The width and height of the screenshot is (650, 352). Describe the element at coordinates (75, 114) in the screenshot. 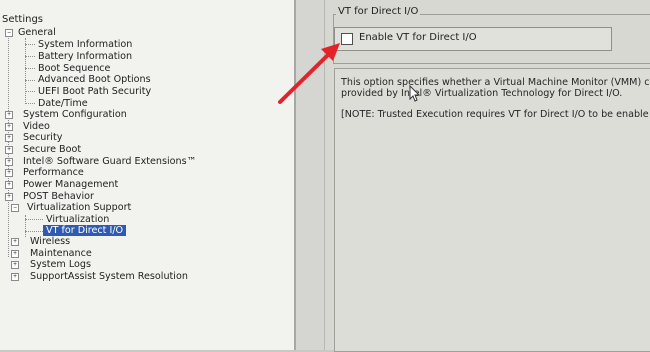

I see `tree-item-system-configuration: System Configuration` at that location.